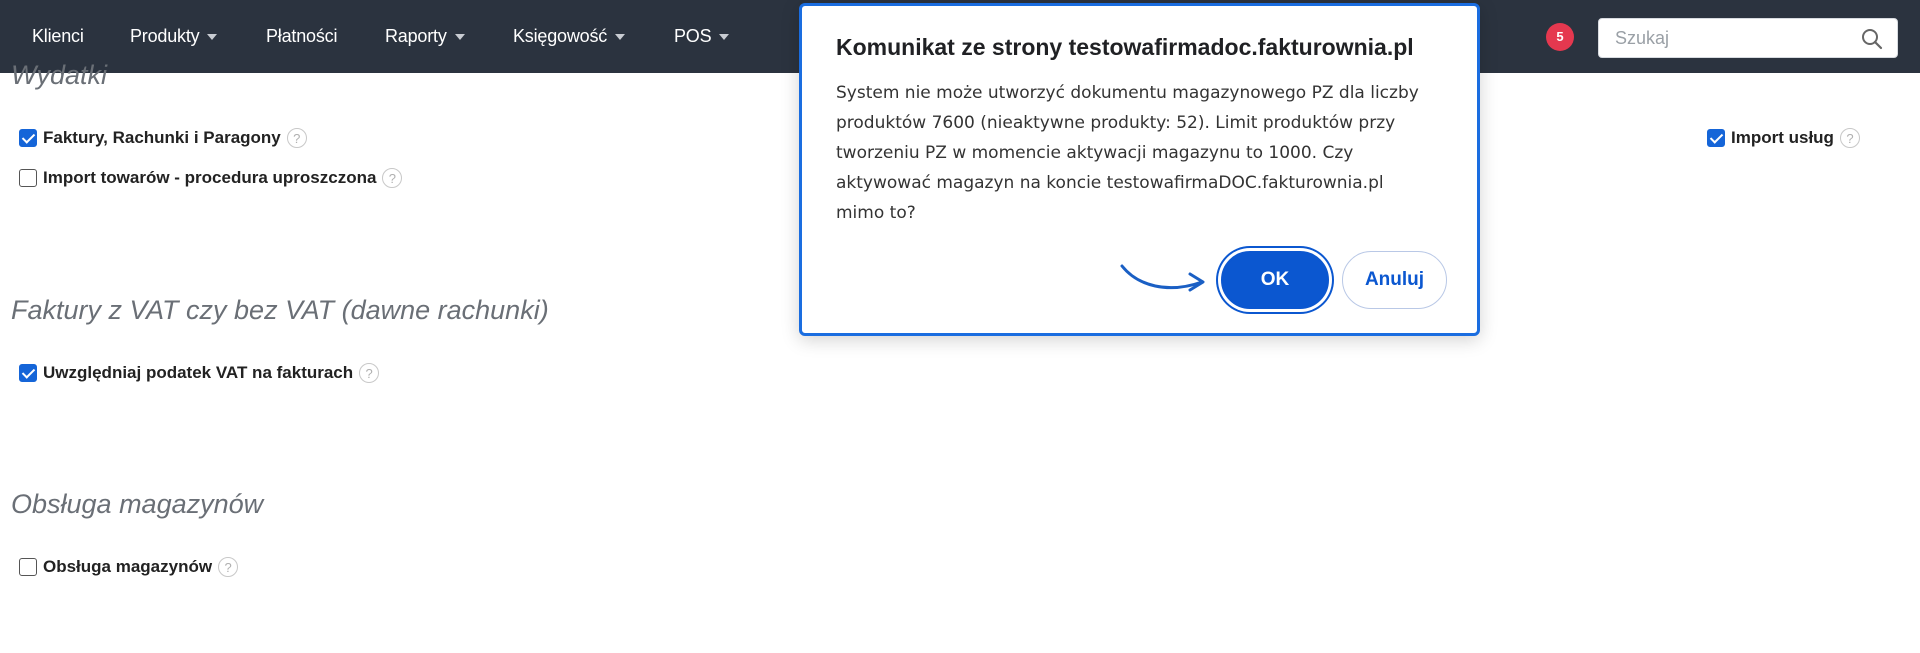 Image resolution: width=1920 pixels, height=653 pixels. Describe the element at coordinates (560, 36) in the screenshot. I see `nav-item-label: Księgowość` at that location.